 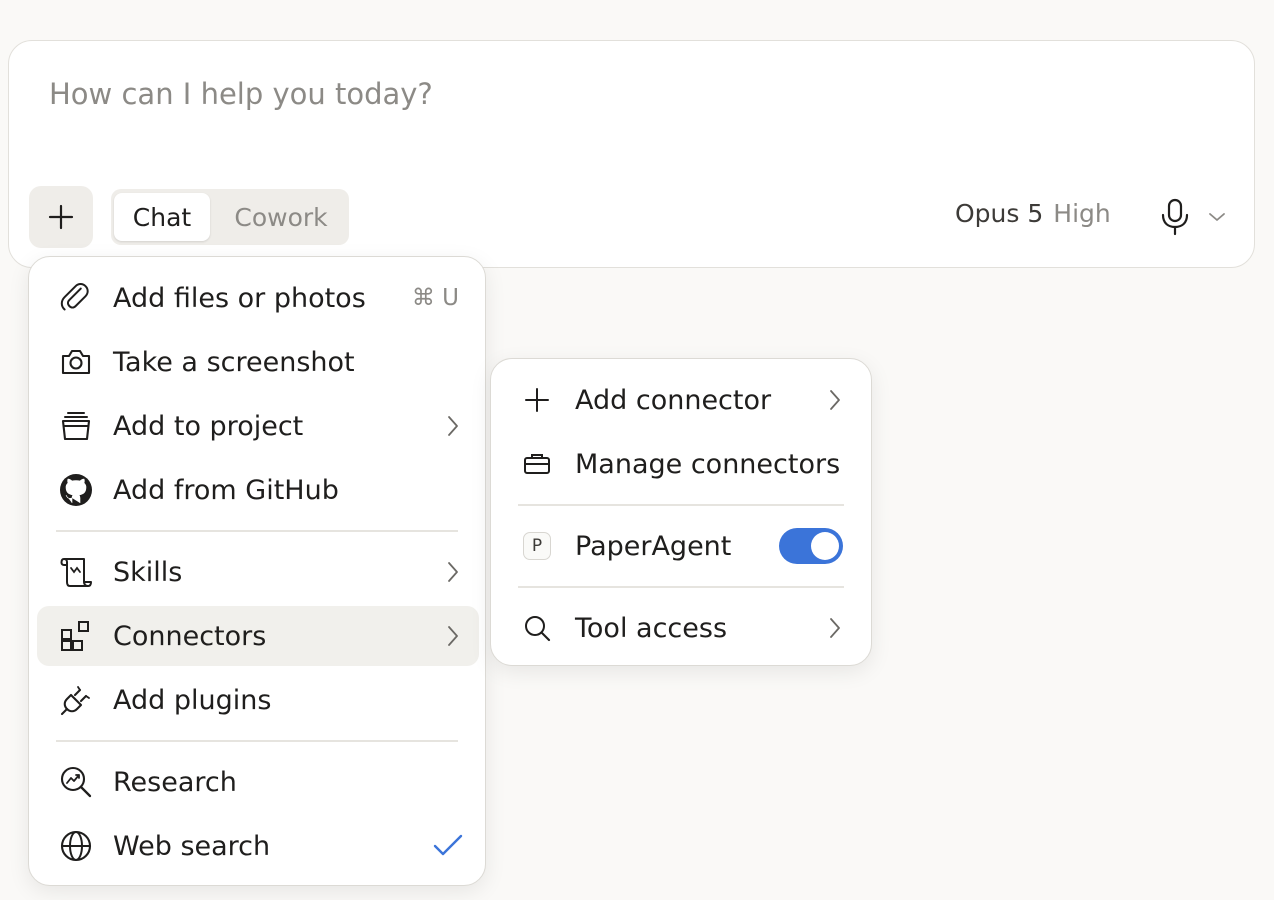 What do you see at coordinates (226, 490) in the screenshot?
I see `menu-item-label: Add from GitHub` at bounding box center [226, 490].